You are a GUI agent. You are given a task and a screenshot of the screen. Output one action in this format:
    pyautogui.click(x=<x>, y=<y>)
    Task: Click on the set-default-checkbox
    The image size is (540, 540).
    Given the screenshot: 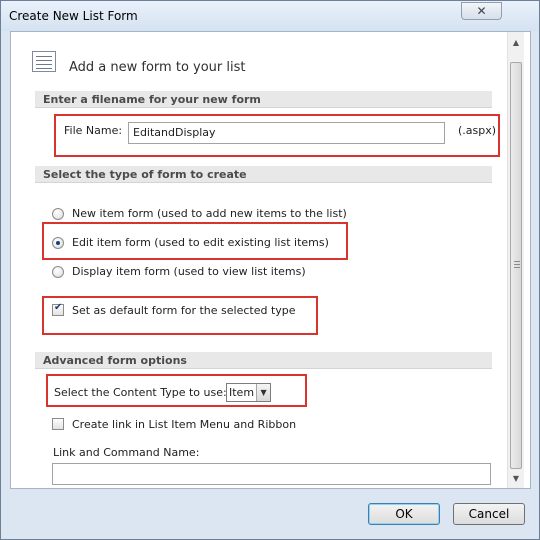 What is the action you would take?
    pyautogui.click(x=58, y=309)
    